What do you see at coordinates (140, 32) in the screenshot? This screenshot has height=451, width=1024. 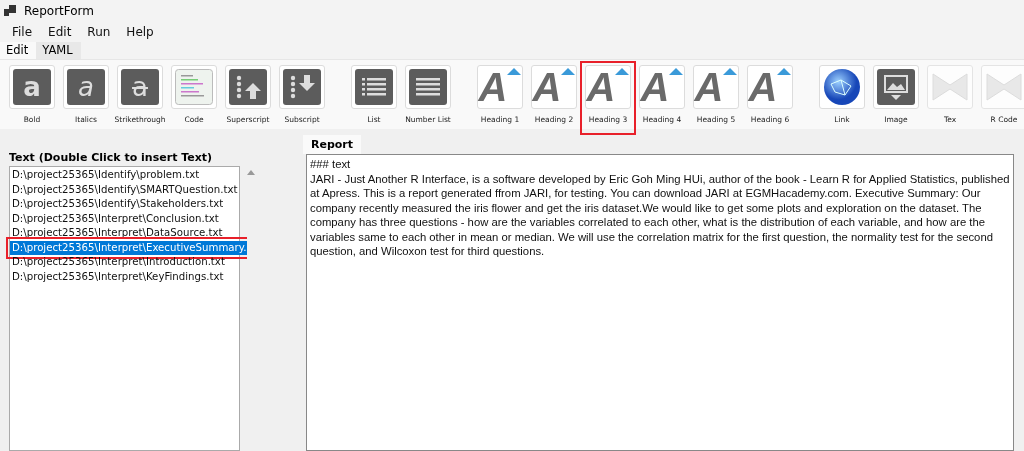 I see `menu-item: Help` at bounding box center [140, 32].